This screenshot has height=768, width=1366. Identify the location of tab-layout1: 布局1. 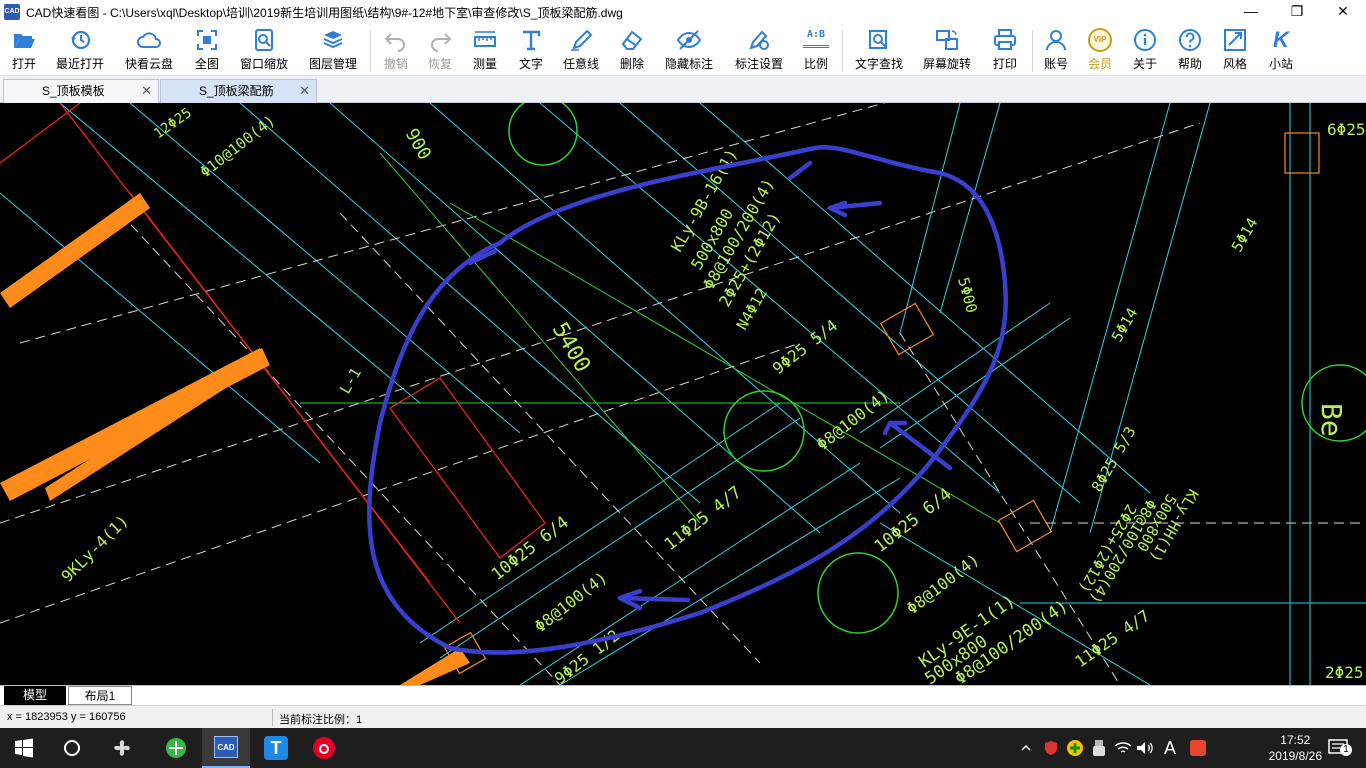
(100, 695).